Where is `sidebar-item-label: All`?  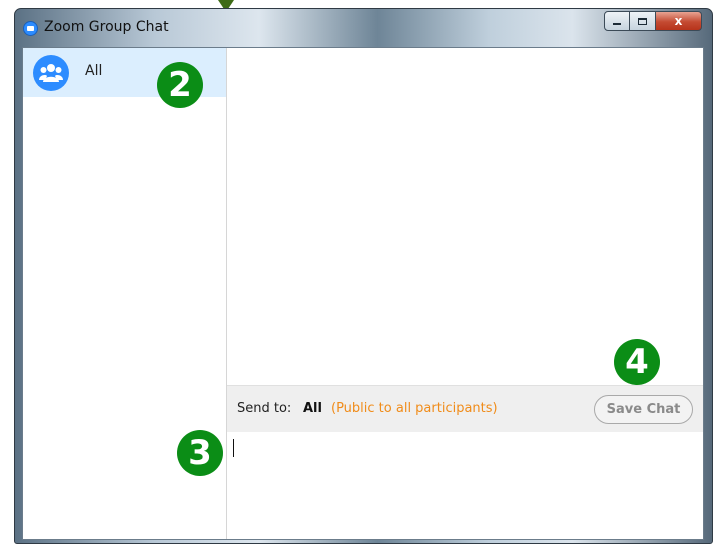 sidebar-item-label: All is located at coordinates (94, 71).